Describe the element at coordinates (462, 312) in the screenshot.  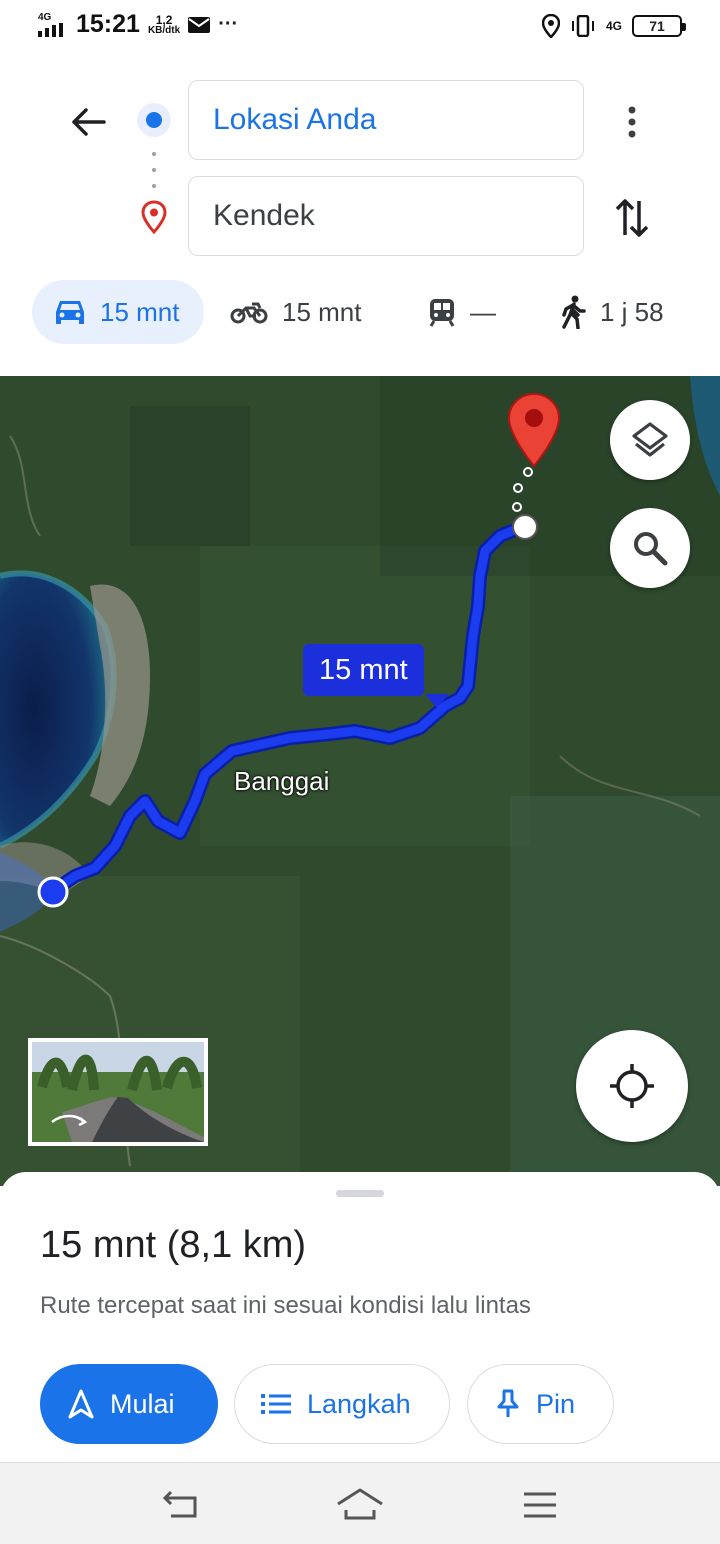
I see `mode-transit-tab: —` at that location.